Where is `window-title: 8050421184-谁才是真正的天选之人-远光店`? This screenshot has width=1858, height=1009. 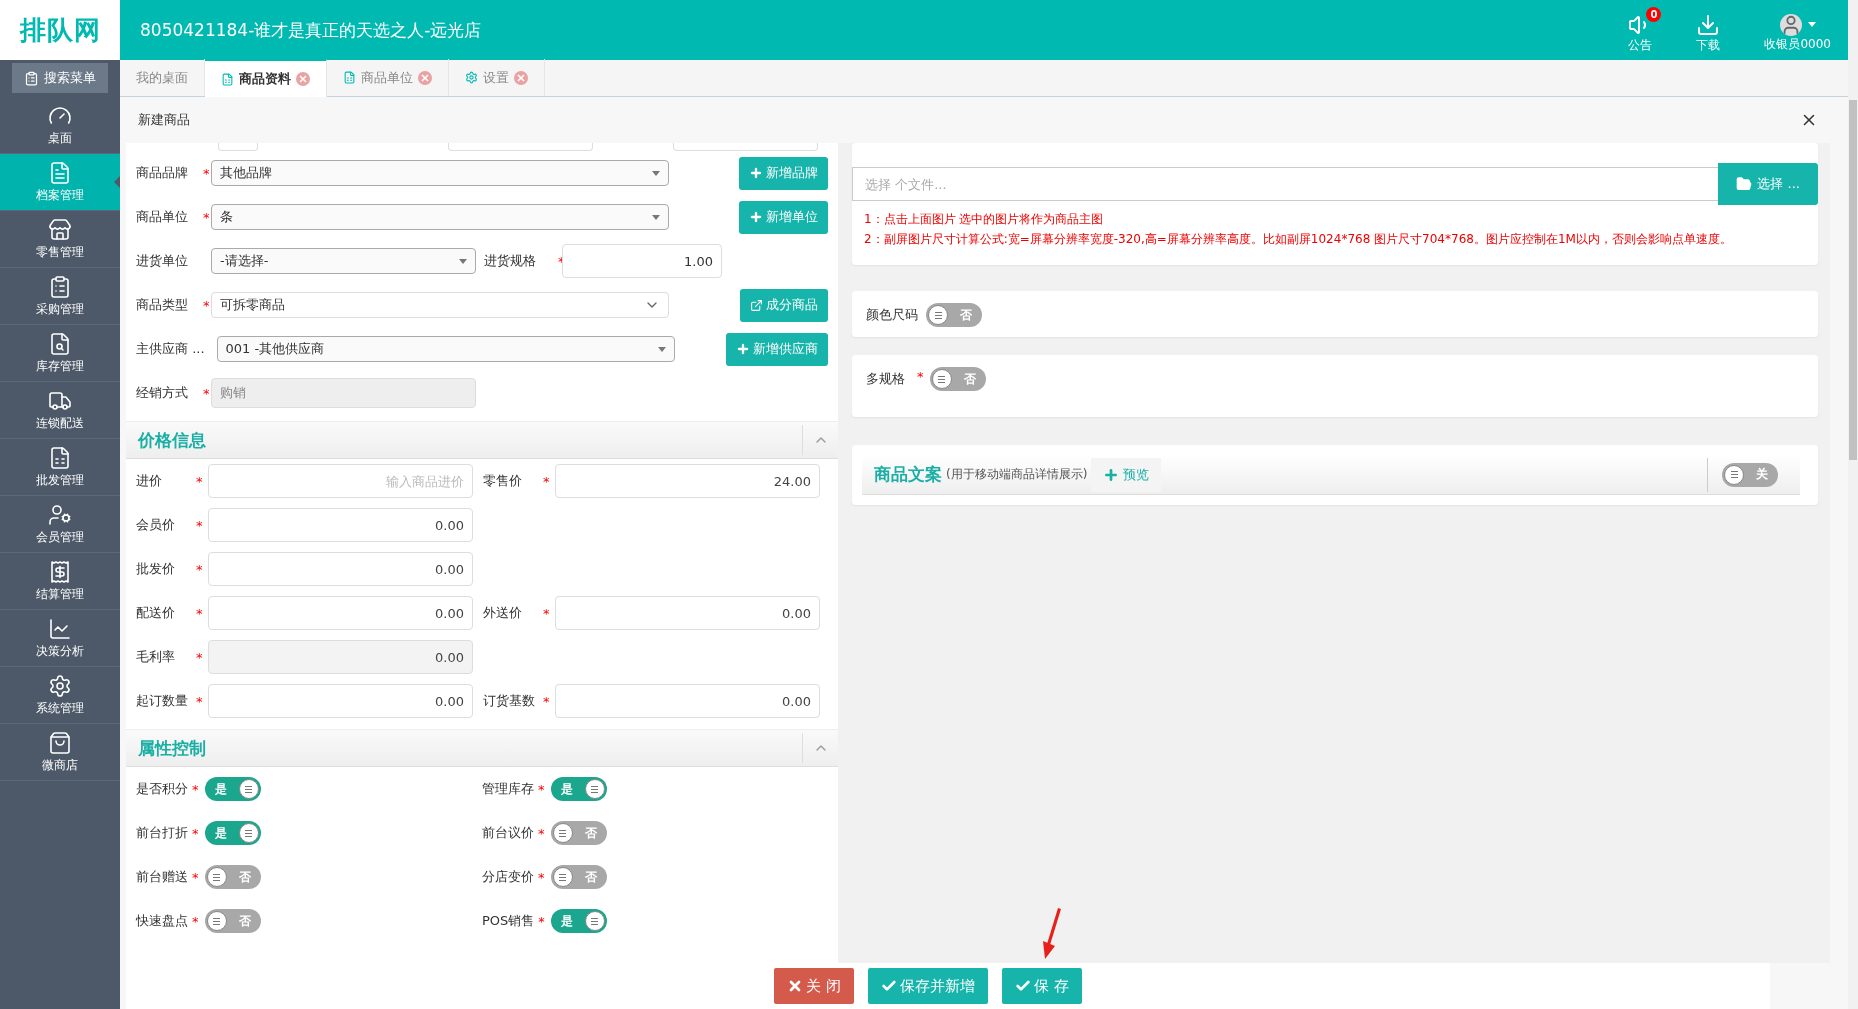
window-title: 8050421184-谁才是真正的天选之人-远光店 is located at coordinates (311, 30).